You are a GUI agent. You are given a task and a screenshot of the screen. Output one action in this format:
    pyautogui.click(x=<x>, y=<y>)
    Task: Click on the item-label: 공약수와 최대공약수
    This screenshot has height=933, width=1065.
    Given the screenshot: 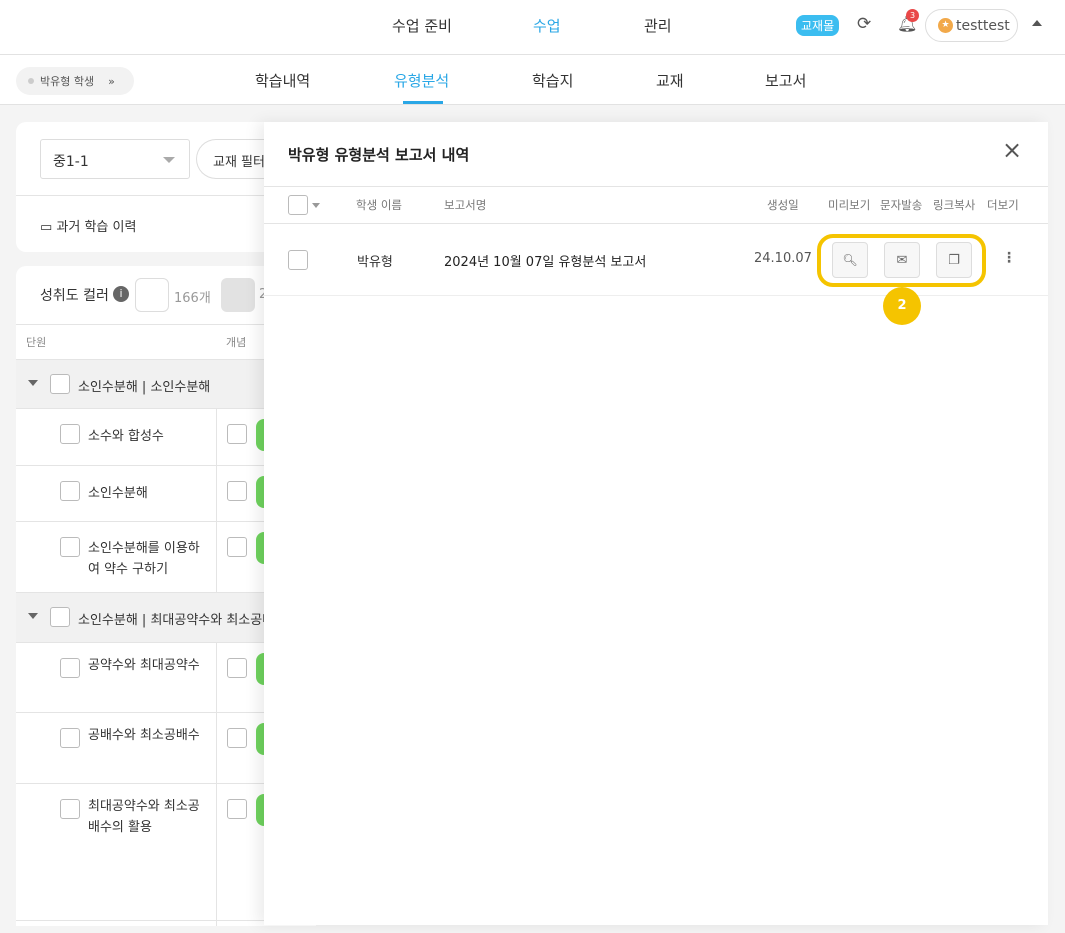 What is the action you would take?
    pyautogui.click(x=144, y=665)
    